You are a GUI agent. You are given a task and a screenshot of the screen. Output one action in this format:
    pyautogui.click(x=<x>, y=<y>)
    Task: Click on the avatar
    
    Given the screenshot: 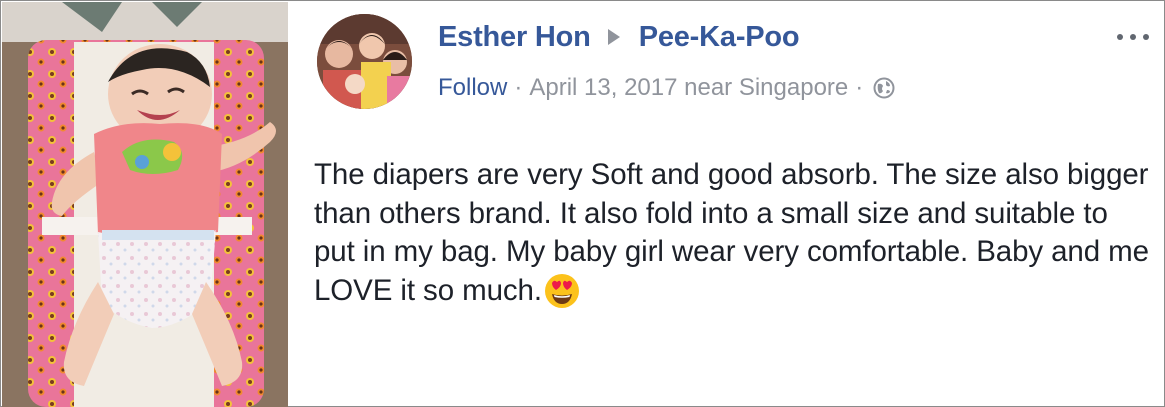 What is the action you would take?
    pyautogui.click(x=364, y=61)
    